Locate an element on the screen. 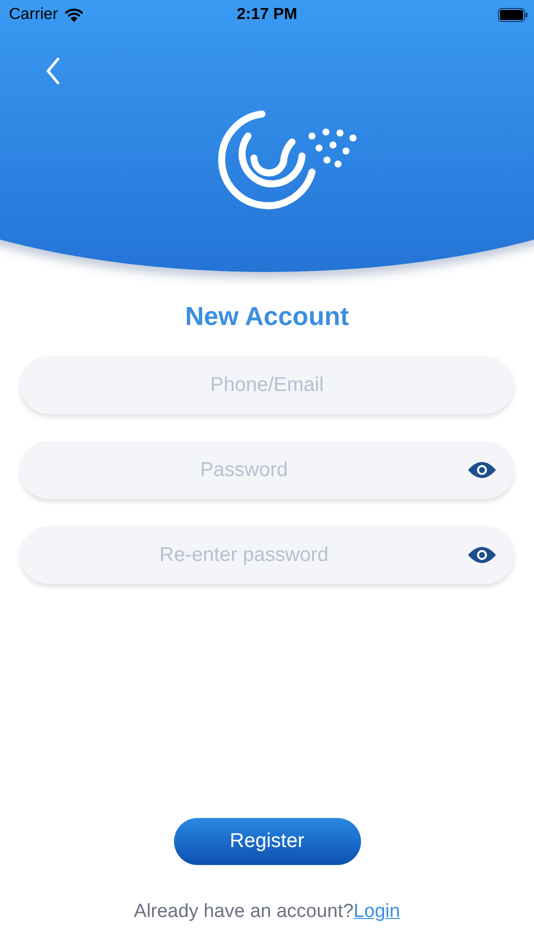 The height and width of the screenshot is (950, 534). input-field: Phone/Email is located at coordinates (267, 385).